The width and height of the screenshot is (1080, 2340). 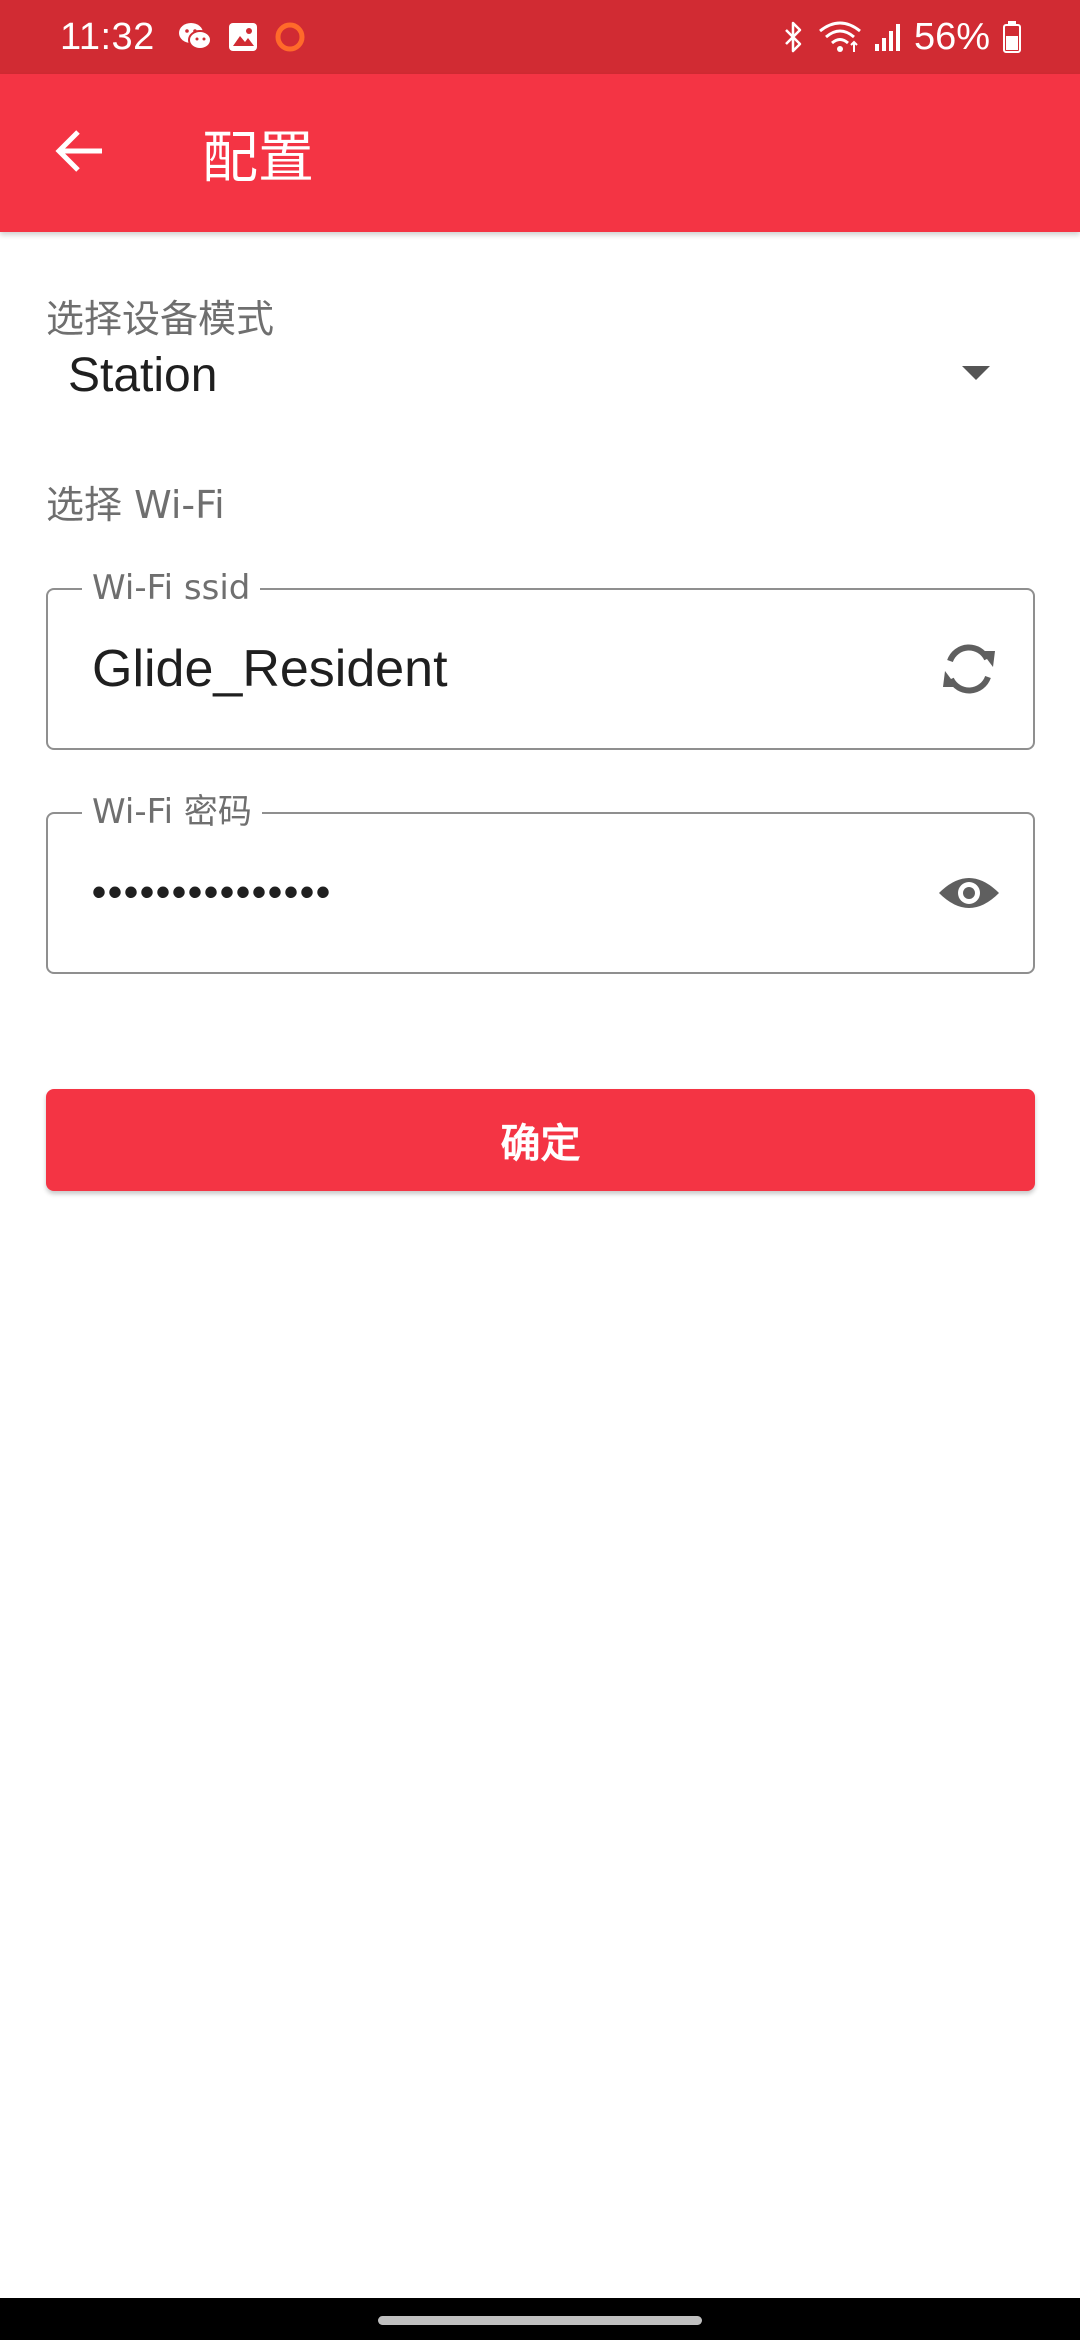 I want to click on ssid-value: Glide_Resident, so click(x=270, y=669).